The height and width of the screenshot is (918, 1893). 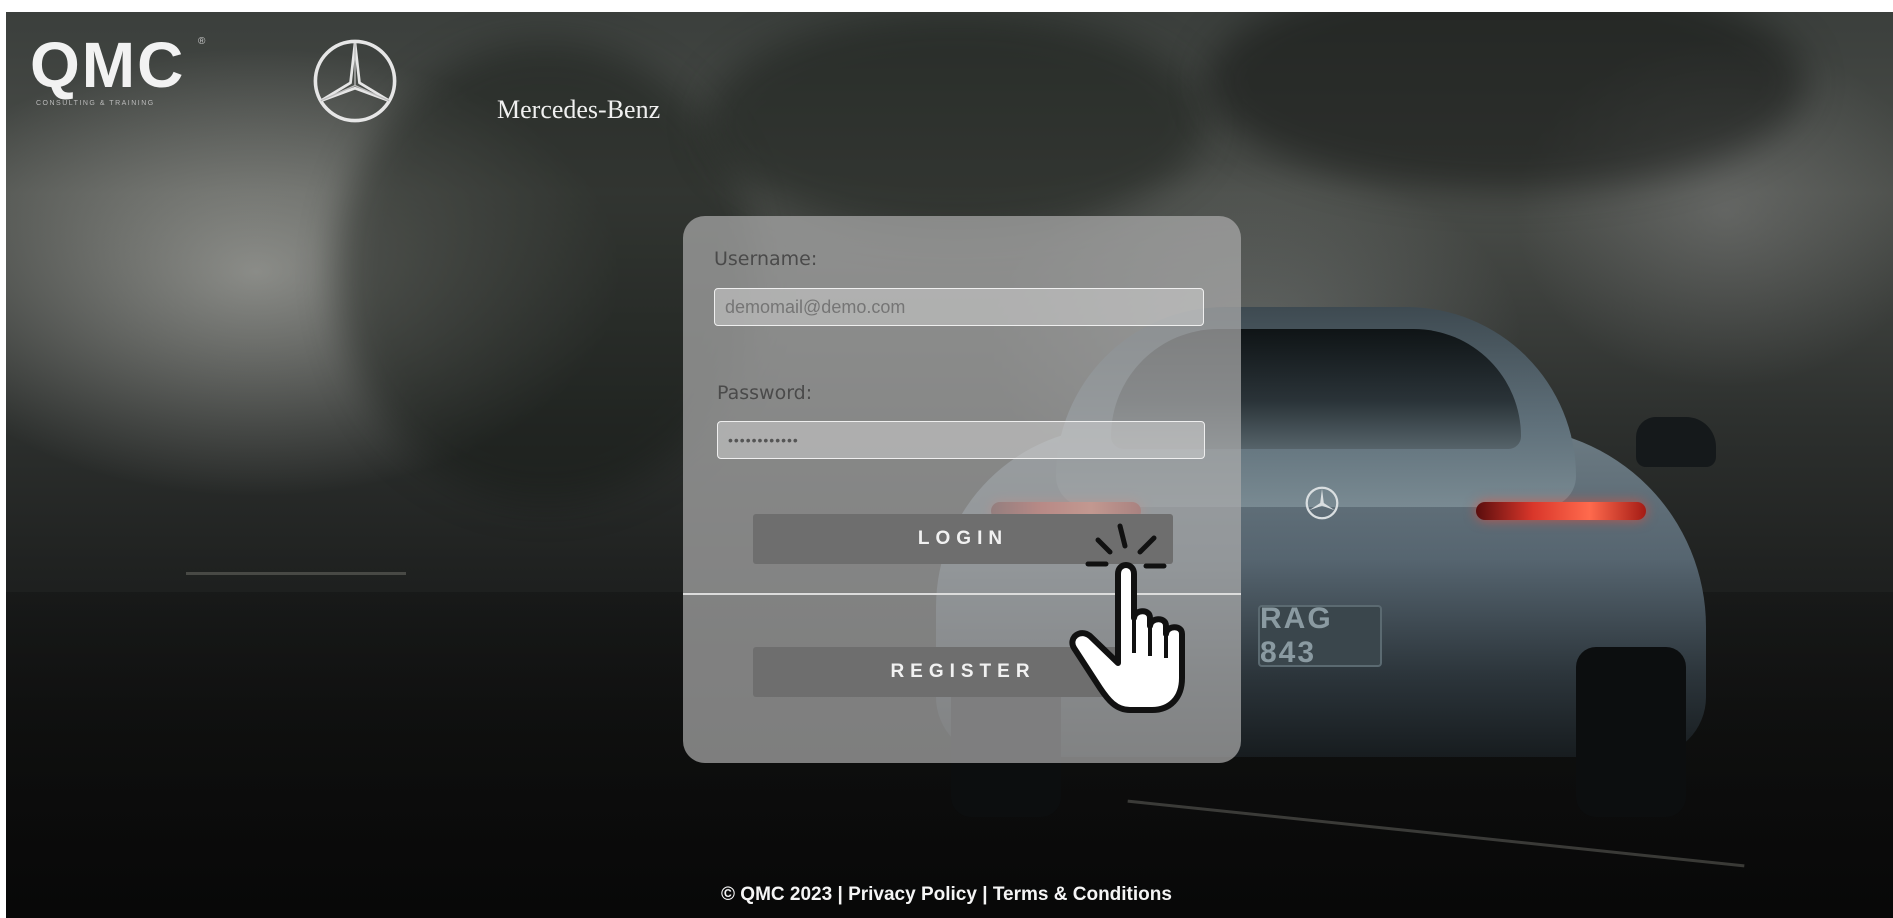 What do you see at coordinates (355, 81) in the screenshot?
I see `three-pointed-star-icon` at bounding box center [355, 81].